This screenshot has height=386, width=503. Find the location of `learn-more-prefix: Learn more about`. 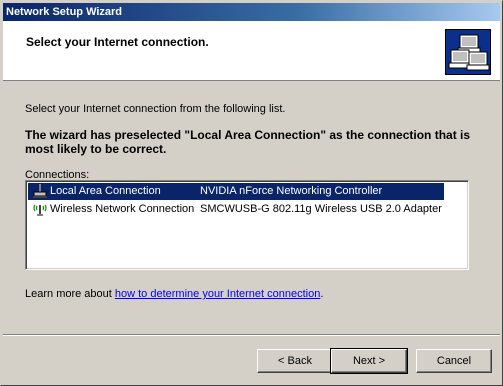

learn-more-prefix: Learn more about is located at coordinates (70, 294).